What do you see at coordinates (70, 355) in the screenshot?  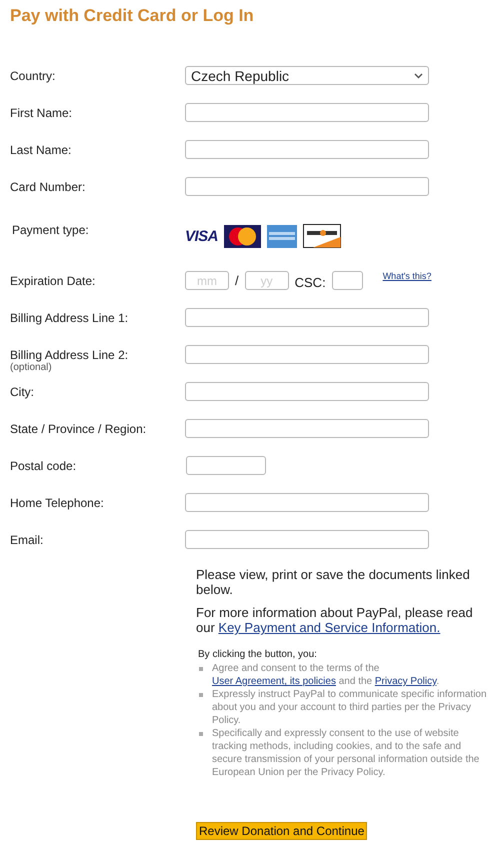 I see `field-label: Billing Address Line 2:` at bounding box center [70, 355].